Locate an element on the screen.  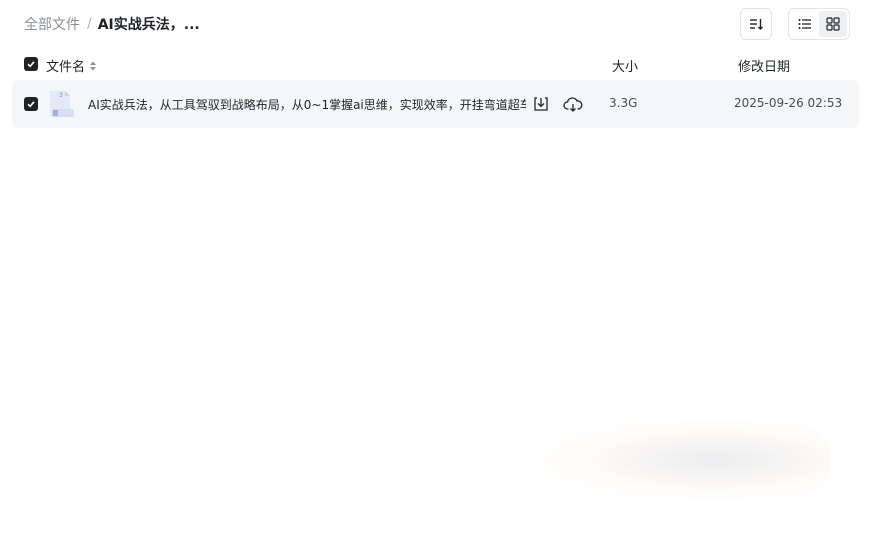
folder-doc-icon: 3 is located at coordinates (62, 104).